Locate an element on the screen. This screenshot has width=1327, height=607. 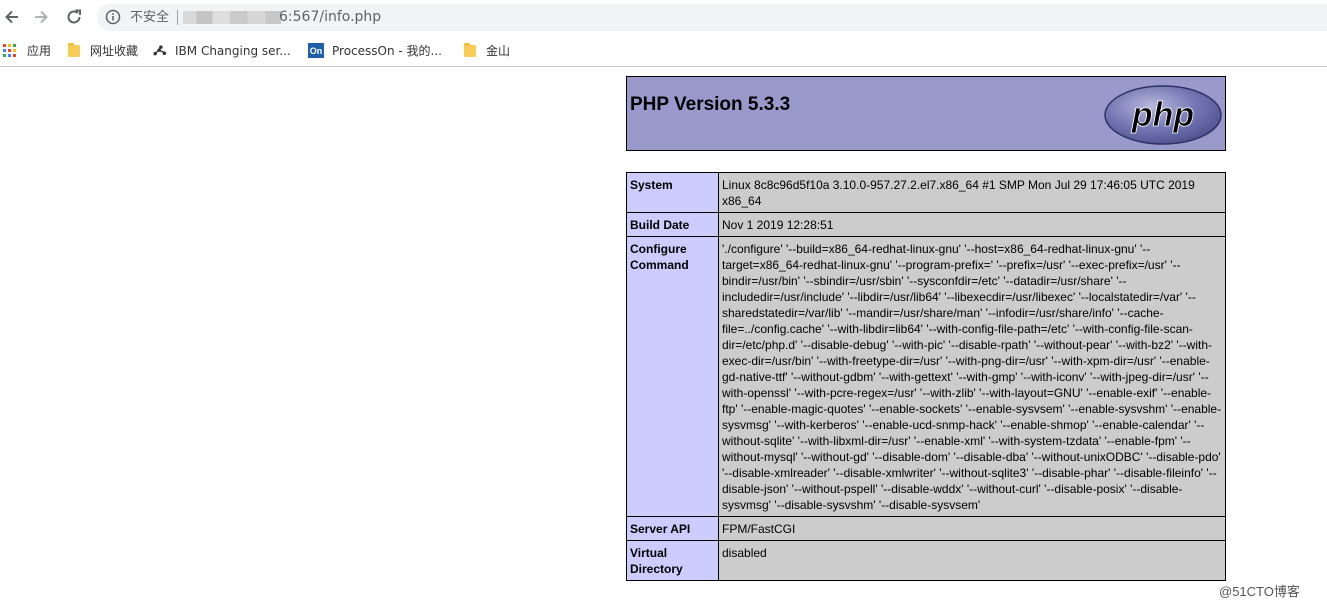
bookmark-url-favorites: 网址收藏 is located at coordinates (103, 50).